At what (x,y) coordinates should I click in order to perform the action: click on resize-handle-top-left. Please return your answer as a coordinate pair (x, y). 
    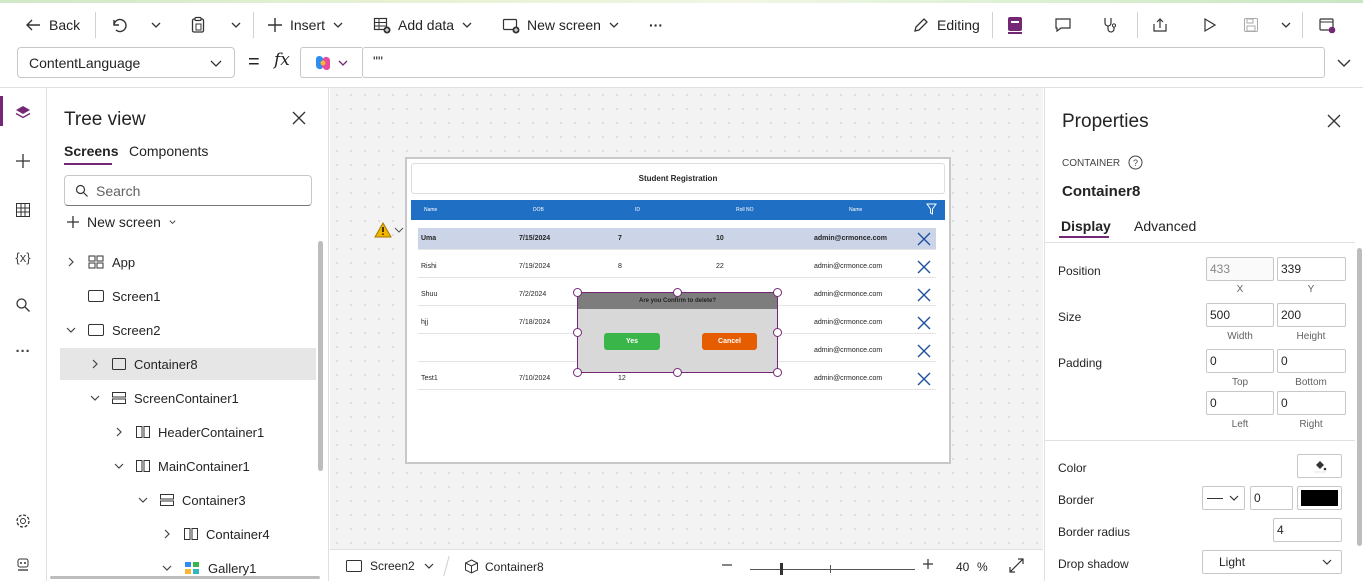
    Looking at the image, I should click on (577, 292).